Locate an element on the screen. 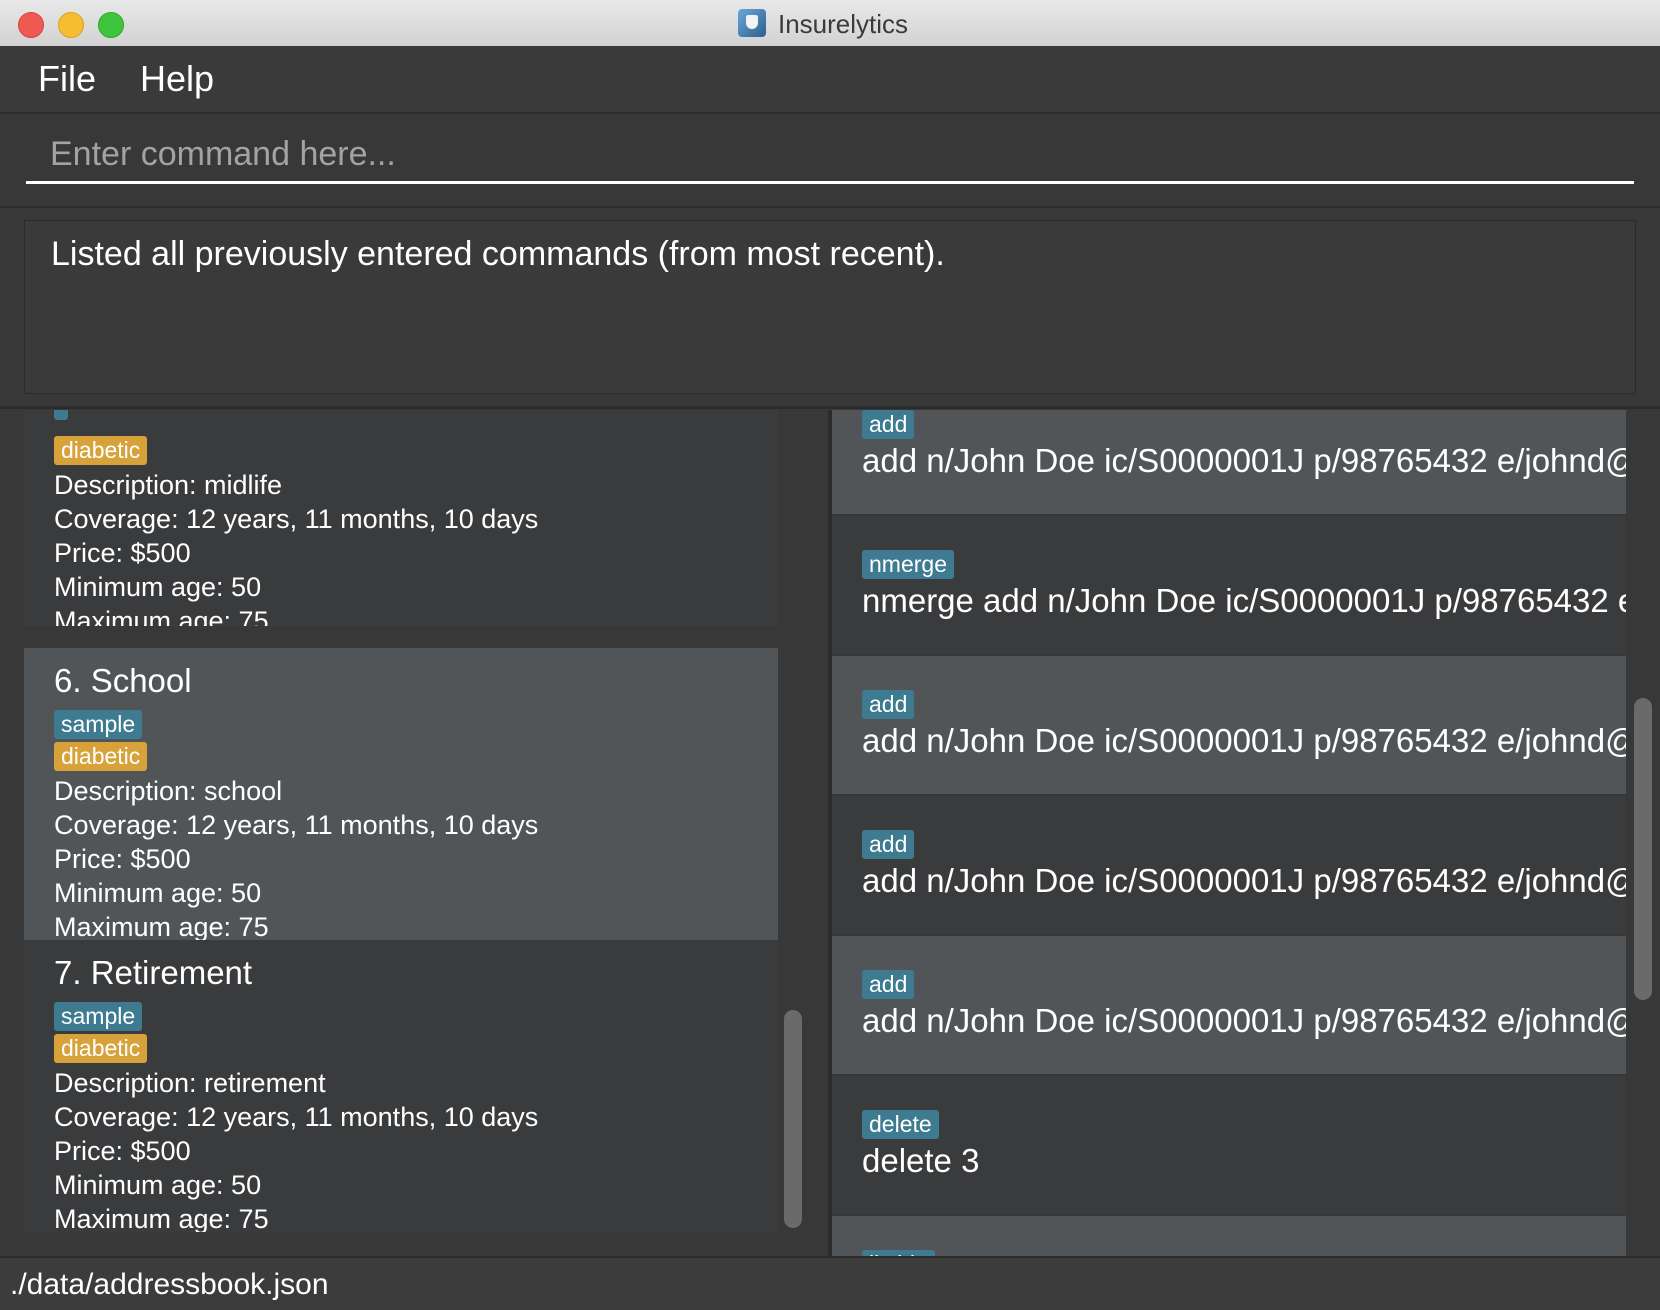 This screenshot has width=1660, height=1310. command-box is located at coordinates (830, 161).